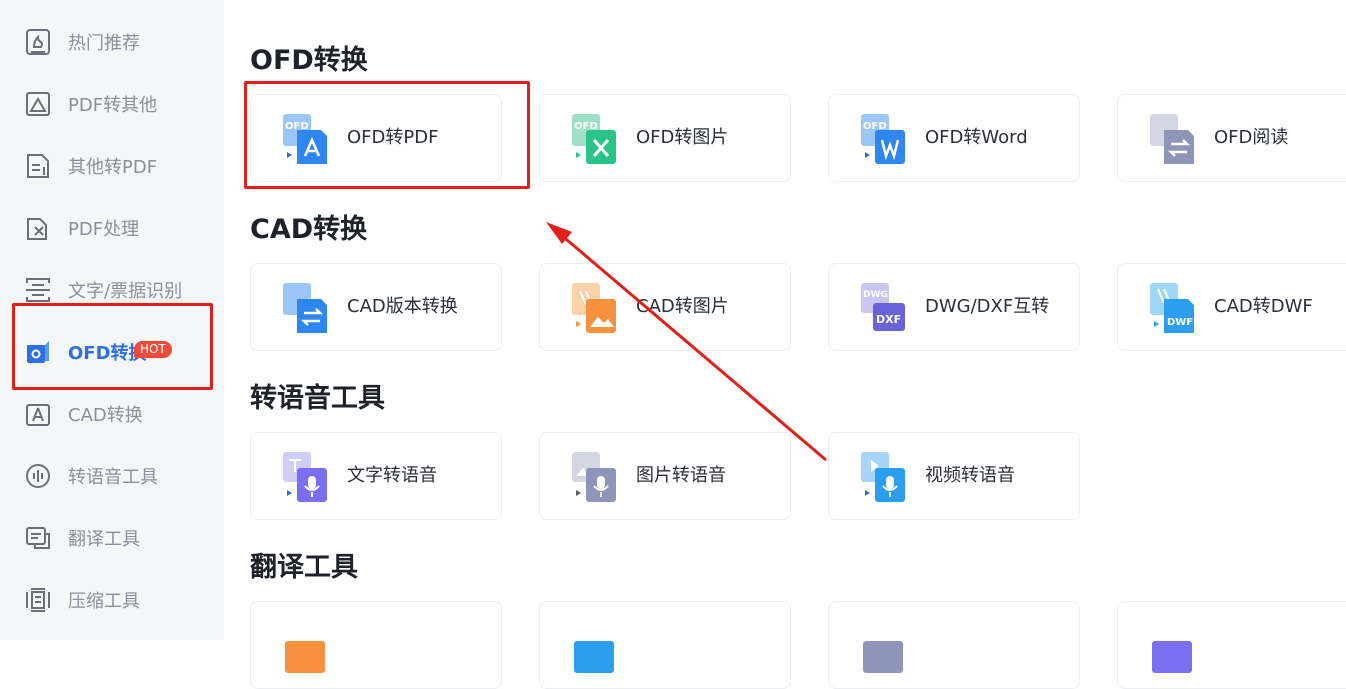 This screenshot has width=1346, height=689. I want to click on card-ofd-to-word: OFD OFD转Word, so click(954, 138).